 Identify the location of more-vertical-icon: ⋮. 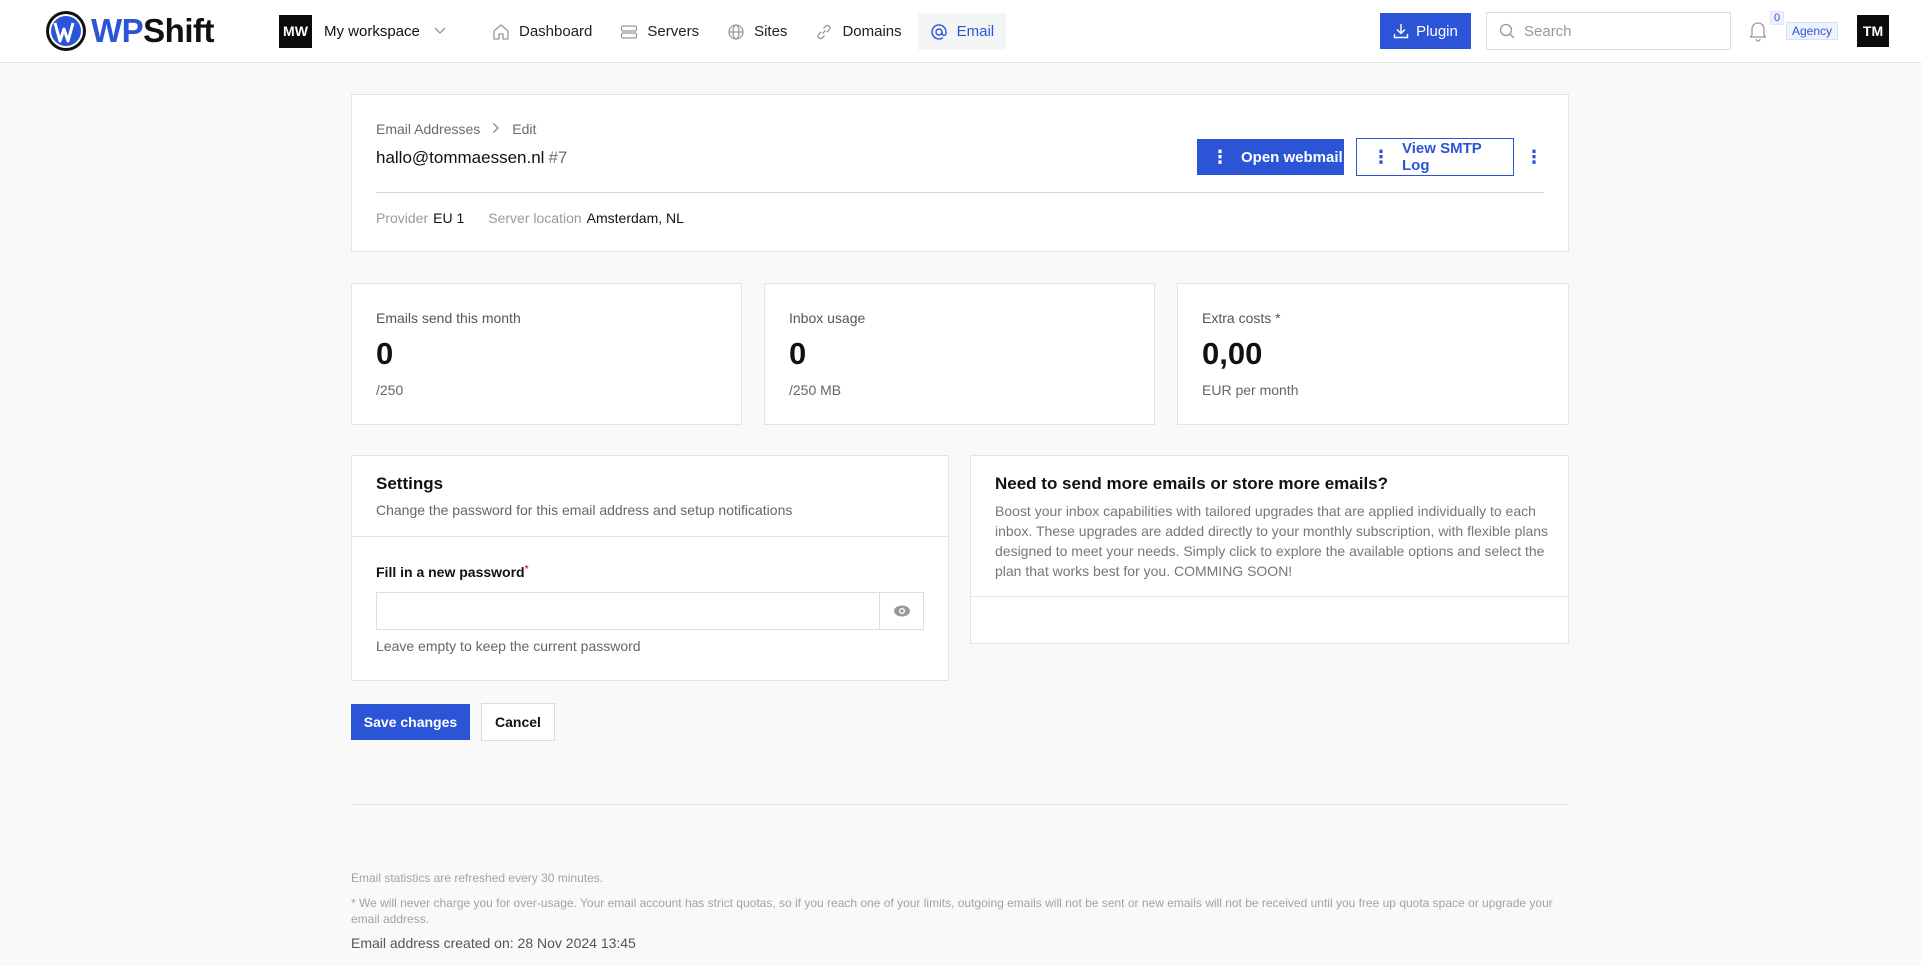
(1534, 156).